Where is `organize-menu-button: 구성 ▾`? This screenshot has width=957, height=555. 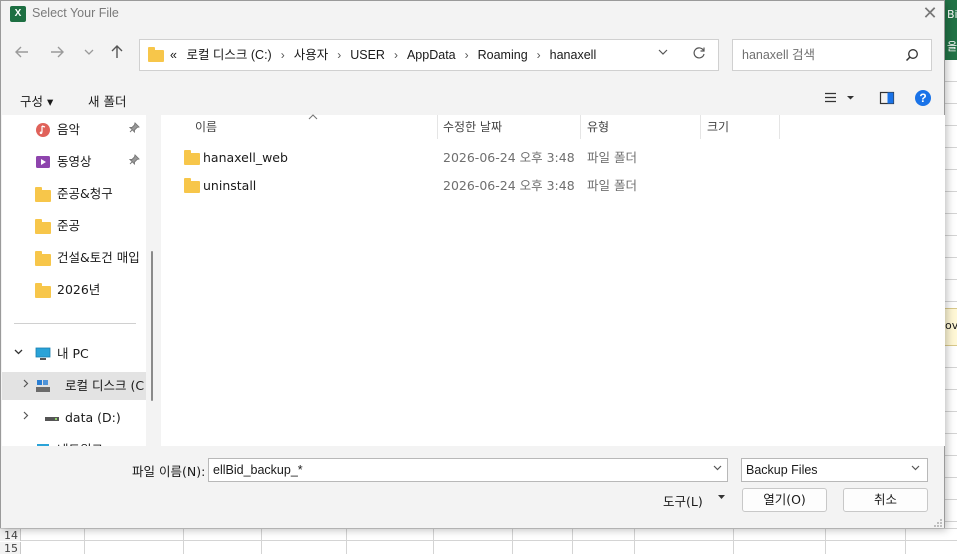
organize-menu-button: 구성 ▾ is located at coordinates (36, 100).